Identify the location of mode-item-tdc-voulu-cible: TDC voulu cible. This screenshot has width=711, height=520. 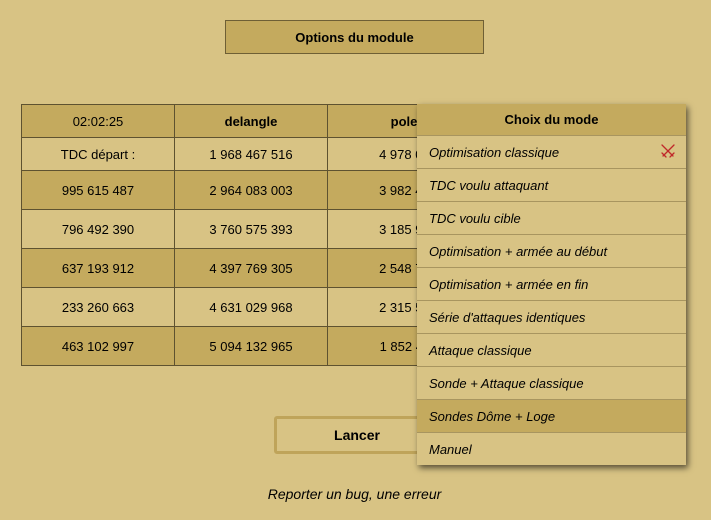
(551, 218).